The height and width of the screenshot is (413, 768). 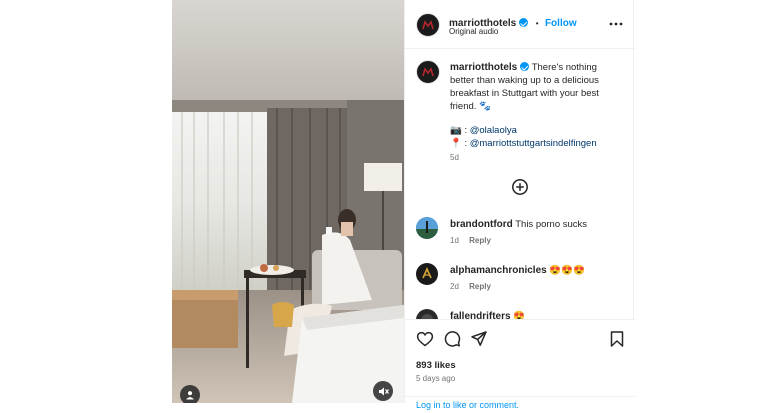 What do you see at coordinates (436, 365) in the screenshot?
I see `likes-count: 893 likes` at bounding box center [436, 365].